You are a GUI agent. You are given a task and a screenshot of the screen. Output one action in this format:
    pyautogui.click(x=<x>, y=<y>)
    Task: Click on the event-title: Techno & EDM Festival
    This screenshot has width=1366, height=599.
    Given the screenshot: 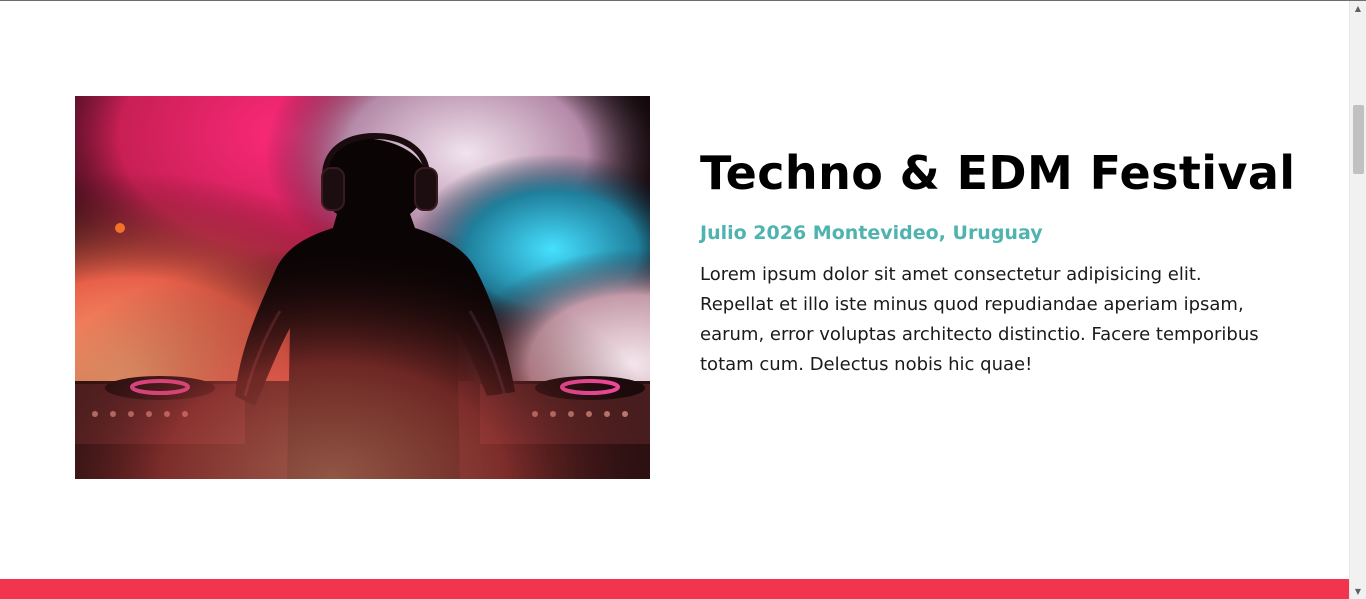 What is the action you would take?
    pyautogui.click(x=998, y=173)
    